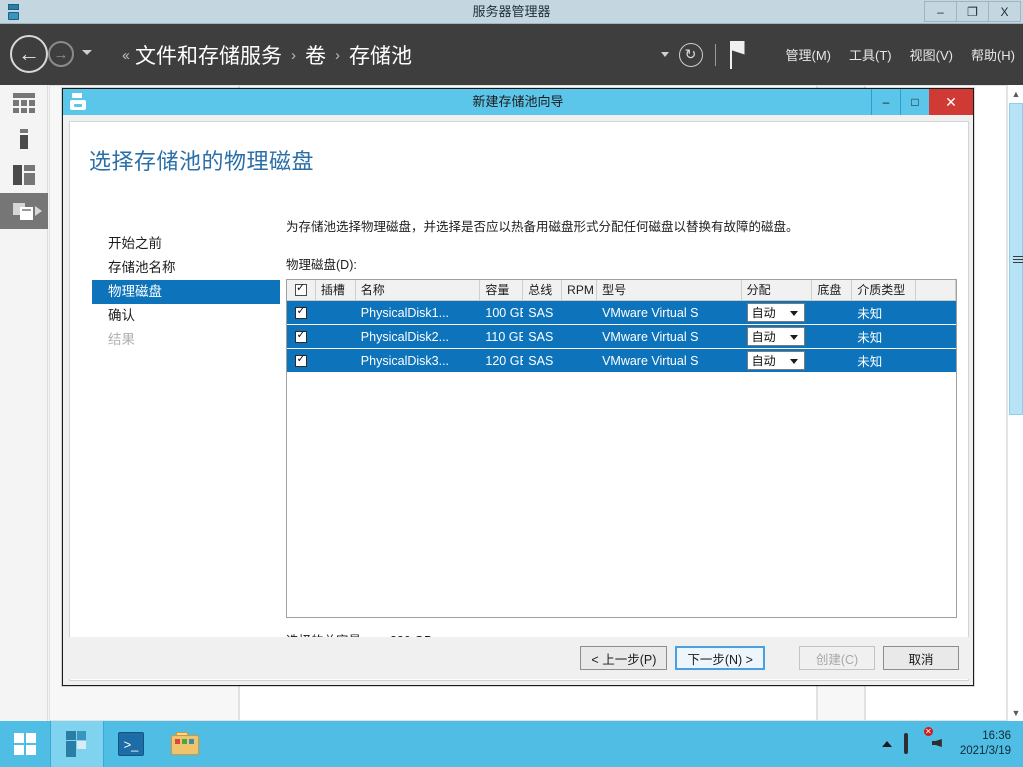 This screenshot has height=767, width=1023. I want to click on wizard-step-pool-name: 存储池名称, so click(186, 268).